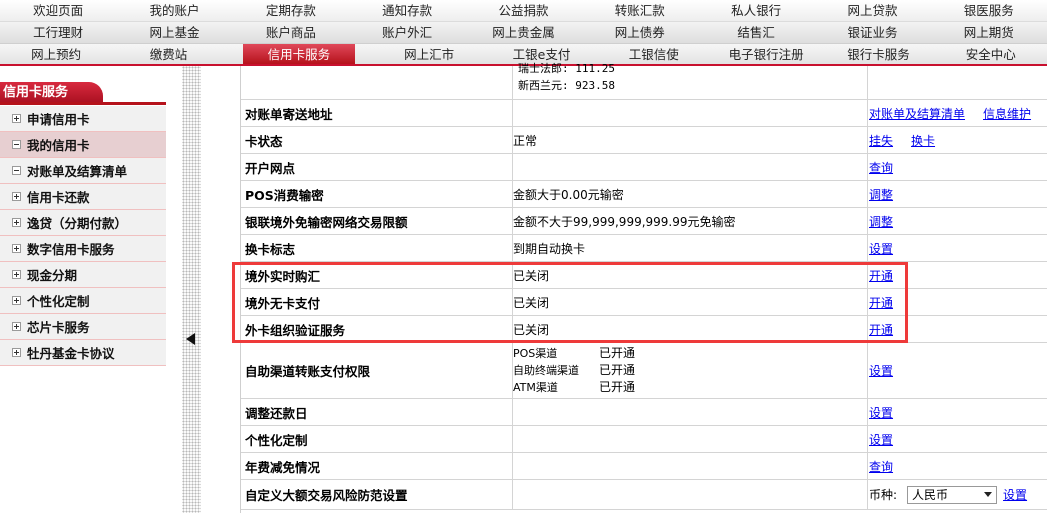  Describe the element at coordinates (83, 275) in the screenshot. I see `sidebar-item-cash-installment: 现金分期` at that location.